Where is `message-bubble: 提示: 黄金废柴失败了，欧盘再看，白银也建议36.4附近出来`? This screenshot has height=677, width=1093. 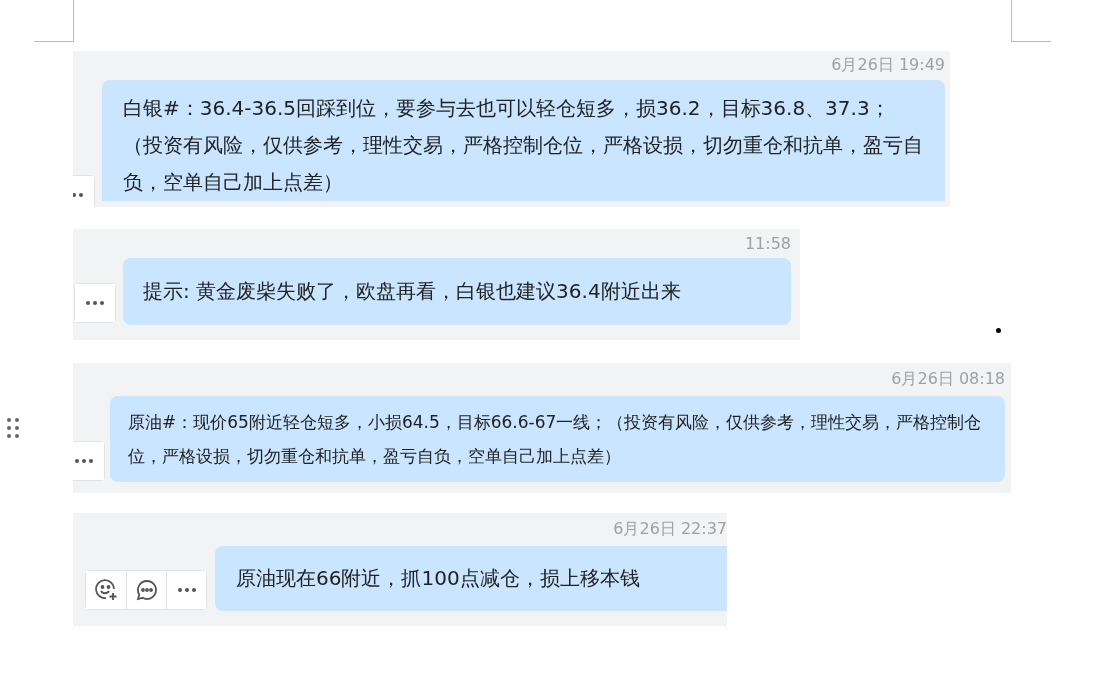
message-bubble: 提示: 黄金废柴失败了，欧盘再看，白银也建议36.4附近出来 is located at coordinates (457, 291).